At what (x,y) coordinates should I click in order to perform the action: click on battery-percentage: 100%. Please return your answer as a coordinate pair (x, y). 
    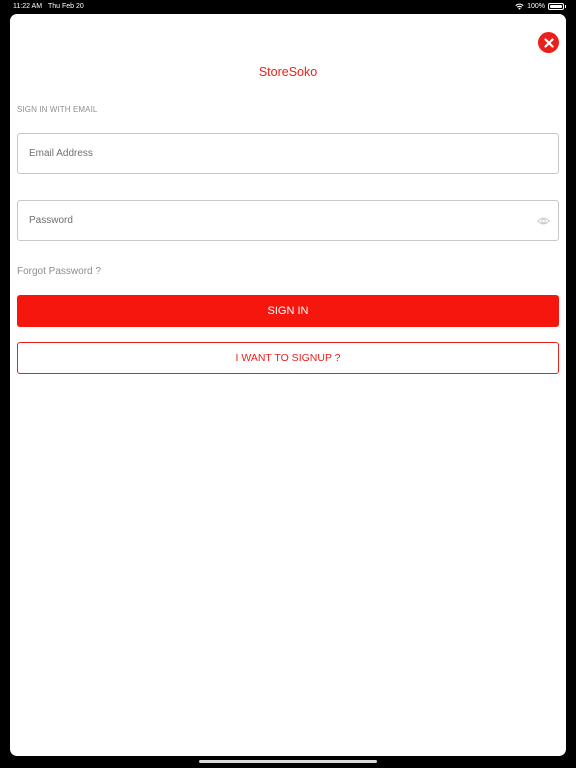
    Looking at the image, I should click on (536, 6).